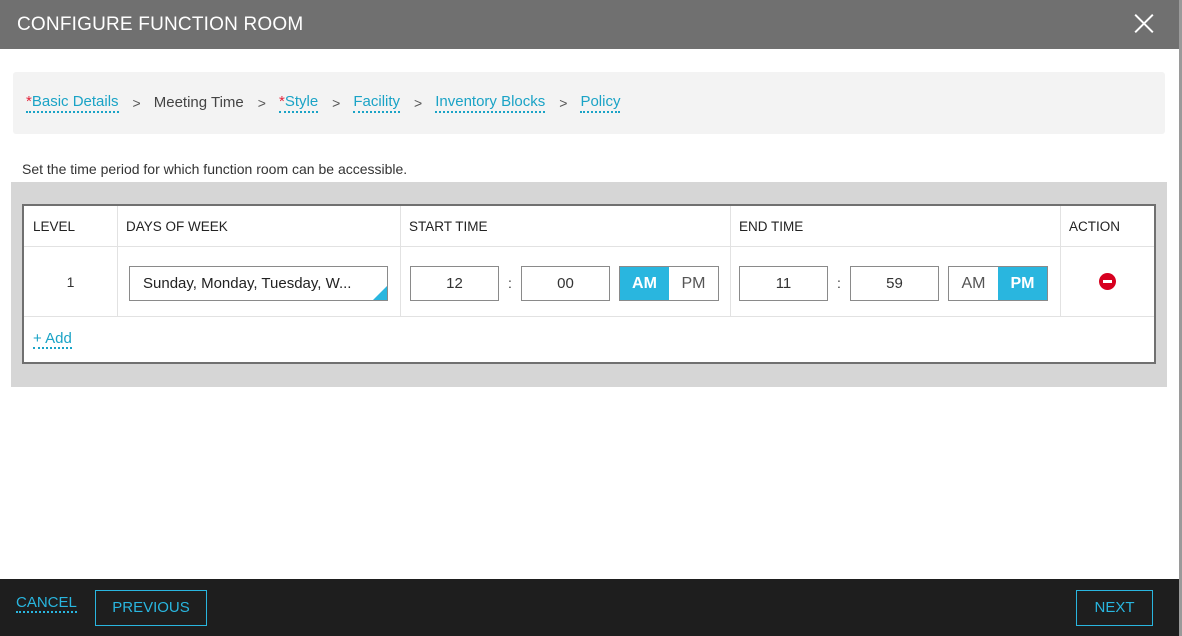 This screenshot has height=636, width=1182. I want to click on end-am-button: AM, so click(973, 283).